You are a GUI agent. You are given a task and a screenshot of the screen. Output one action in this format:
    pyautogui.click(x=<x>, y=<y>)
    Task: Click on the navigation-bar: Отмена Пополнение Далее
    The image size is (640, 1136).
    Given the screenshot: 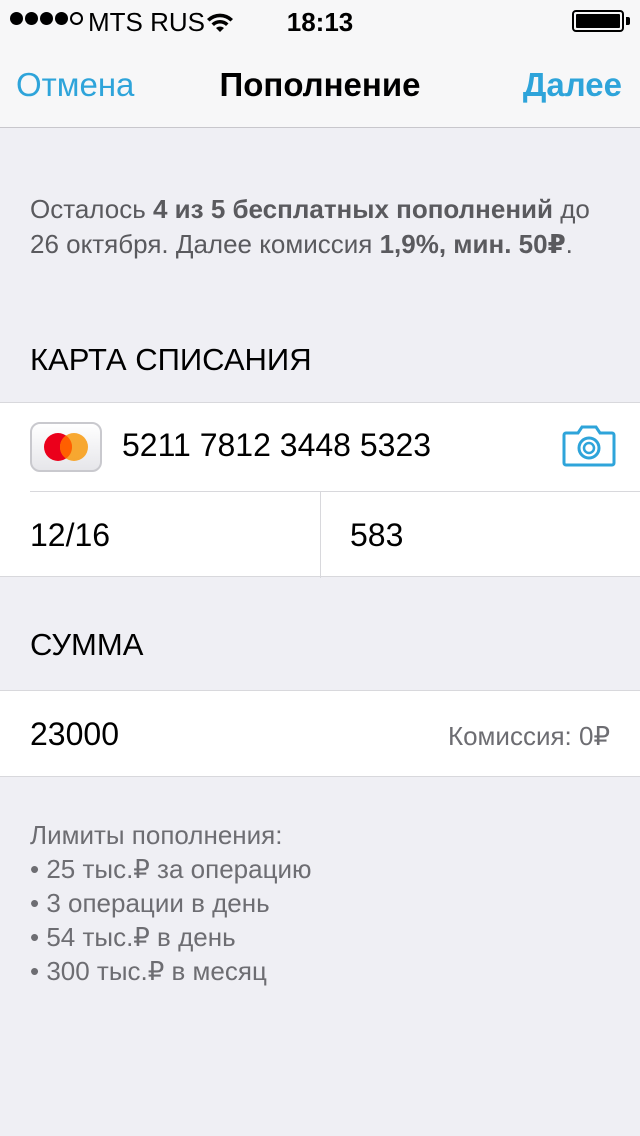 What is the action you would take?
    pyautogui.click(x=320, y=84)
    